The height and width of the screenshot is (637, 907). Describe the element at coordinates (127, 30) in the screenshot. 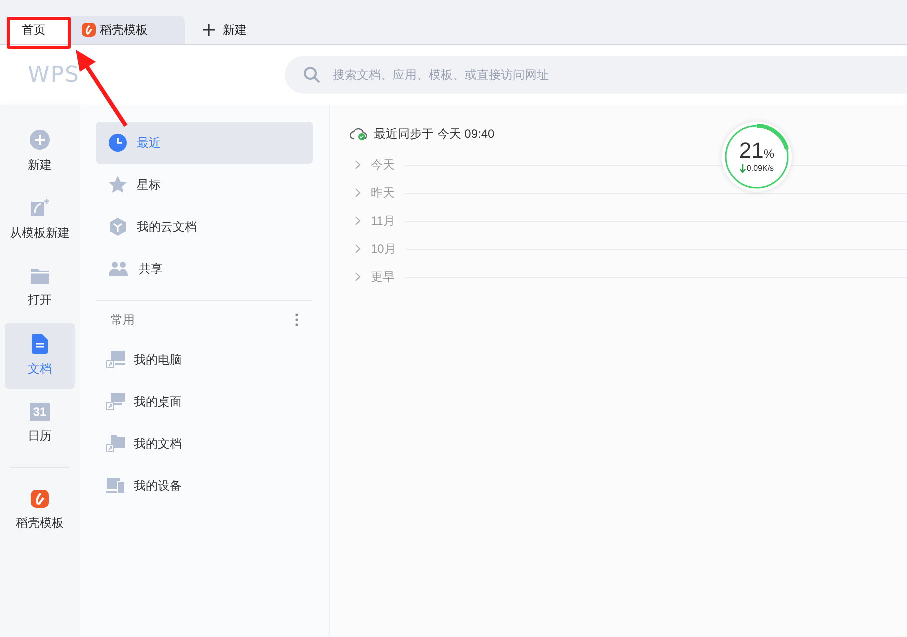

I see `tab: 稻壳模板` at that location.